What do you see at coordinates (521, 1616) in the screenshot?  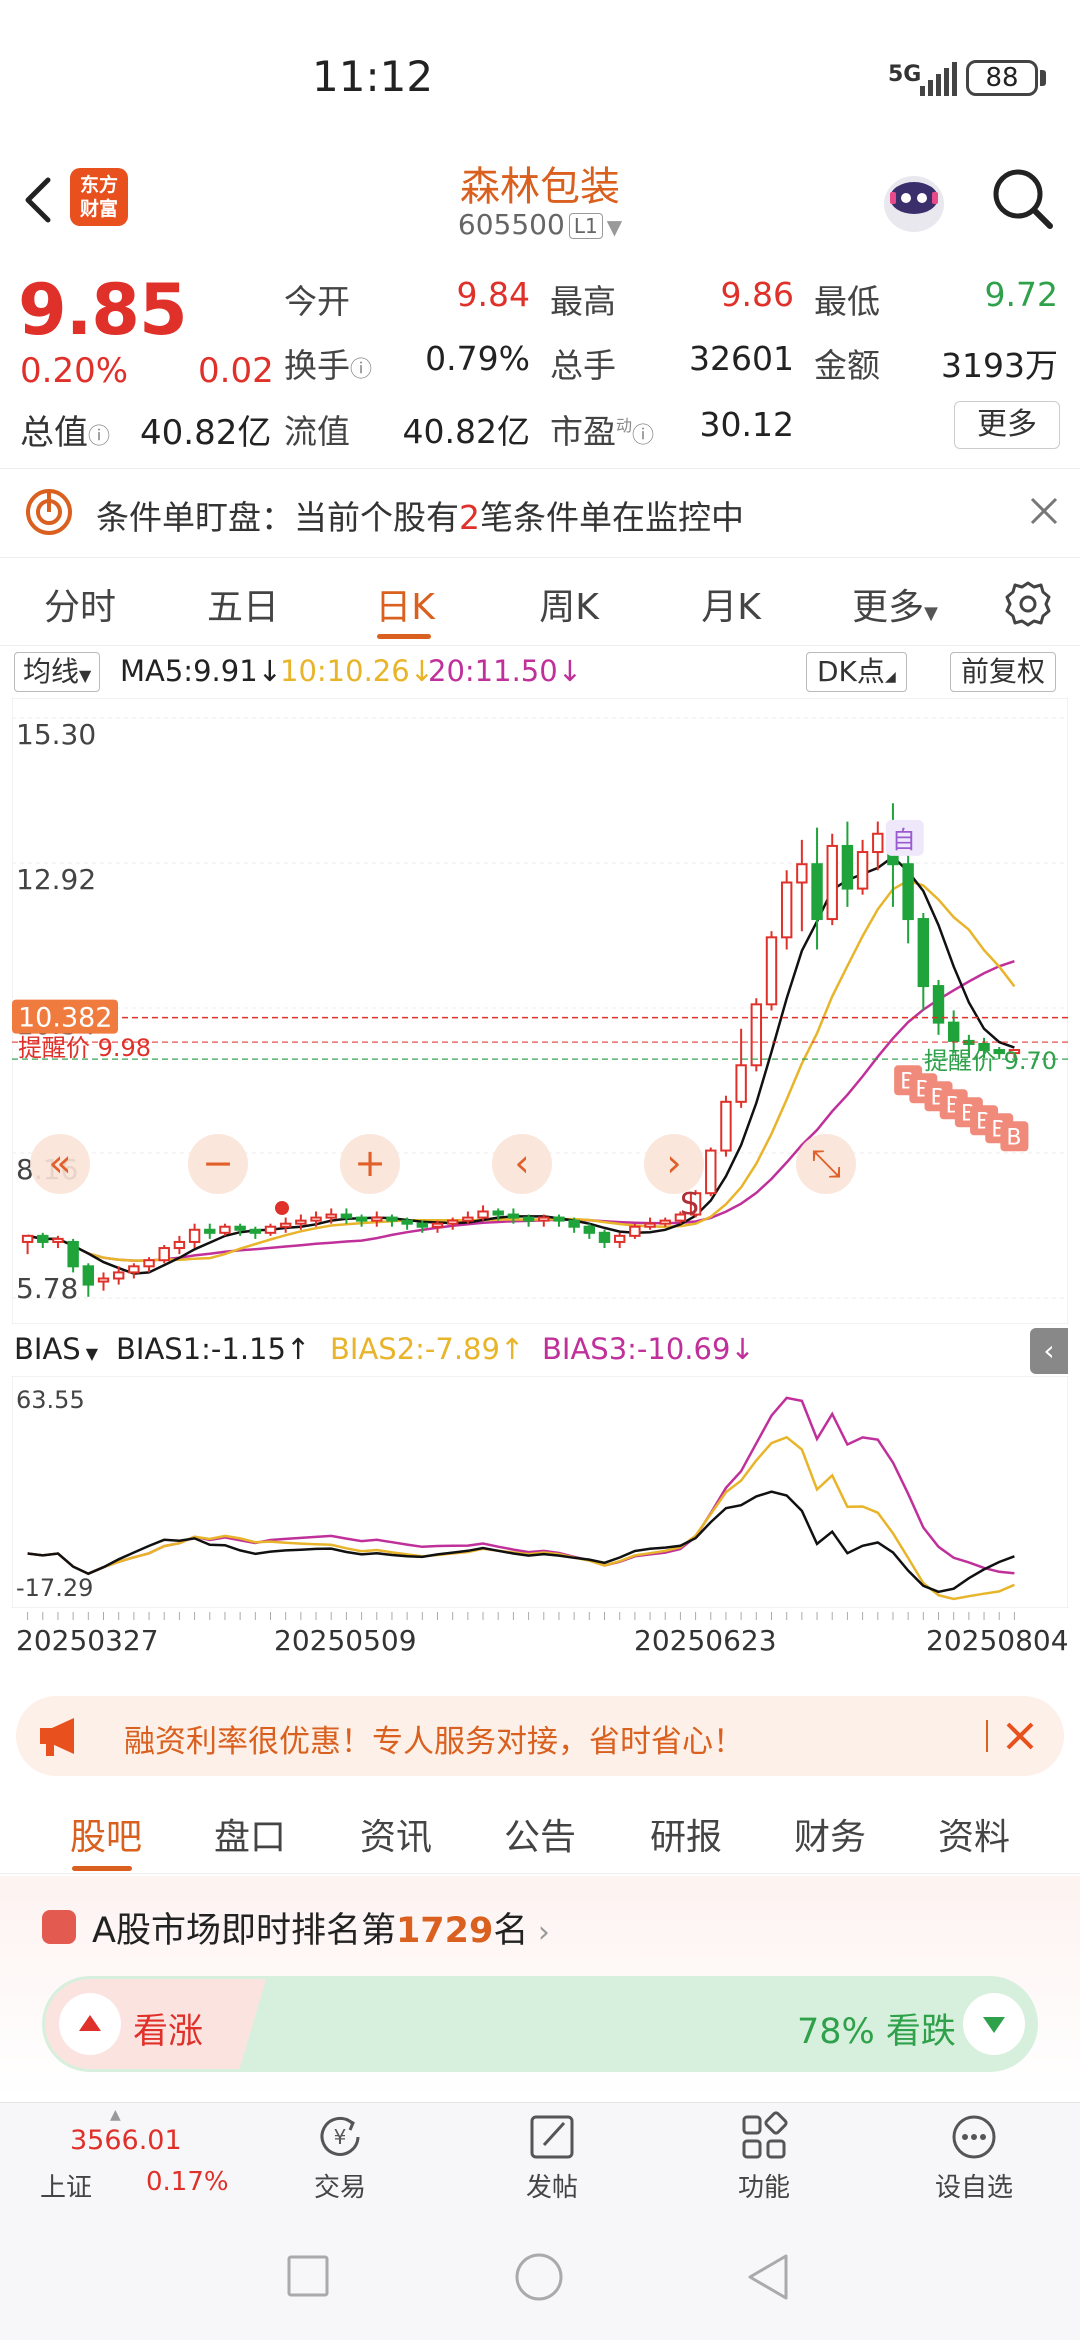 I see `date-tick-marks` at bounding box center [521, 1616].